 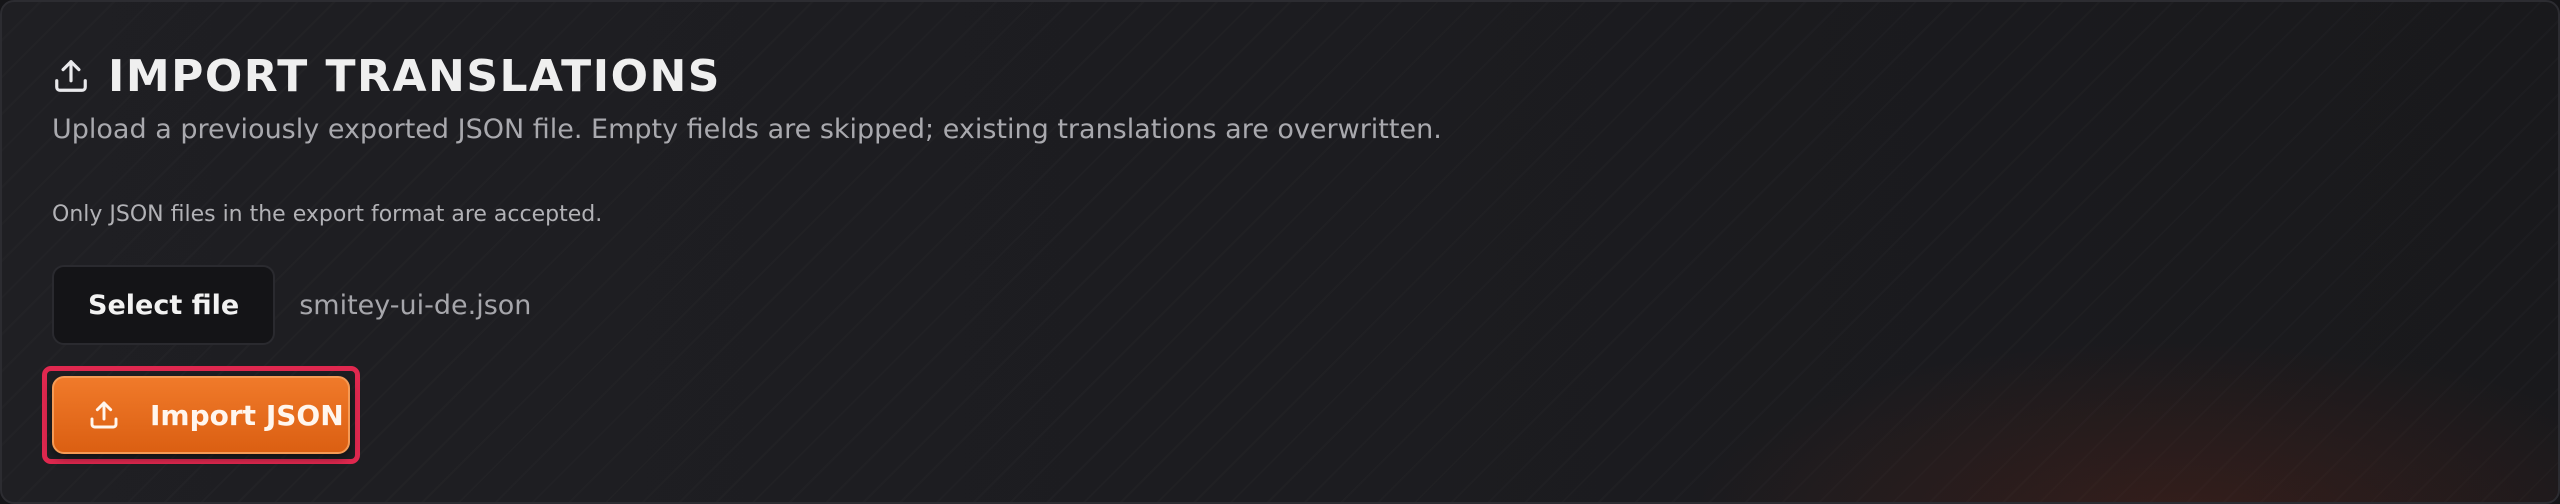 What do you see at coordinates (291, 305) in the screenshot?
I see `file-picker: Select file smitey-ui-de.json` at bounding box center [291, 305].